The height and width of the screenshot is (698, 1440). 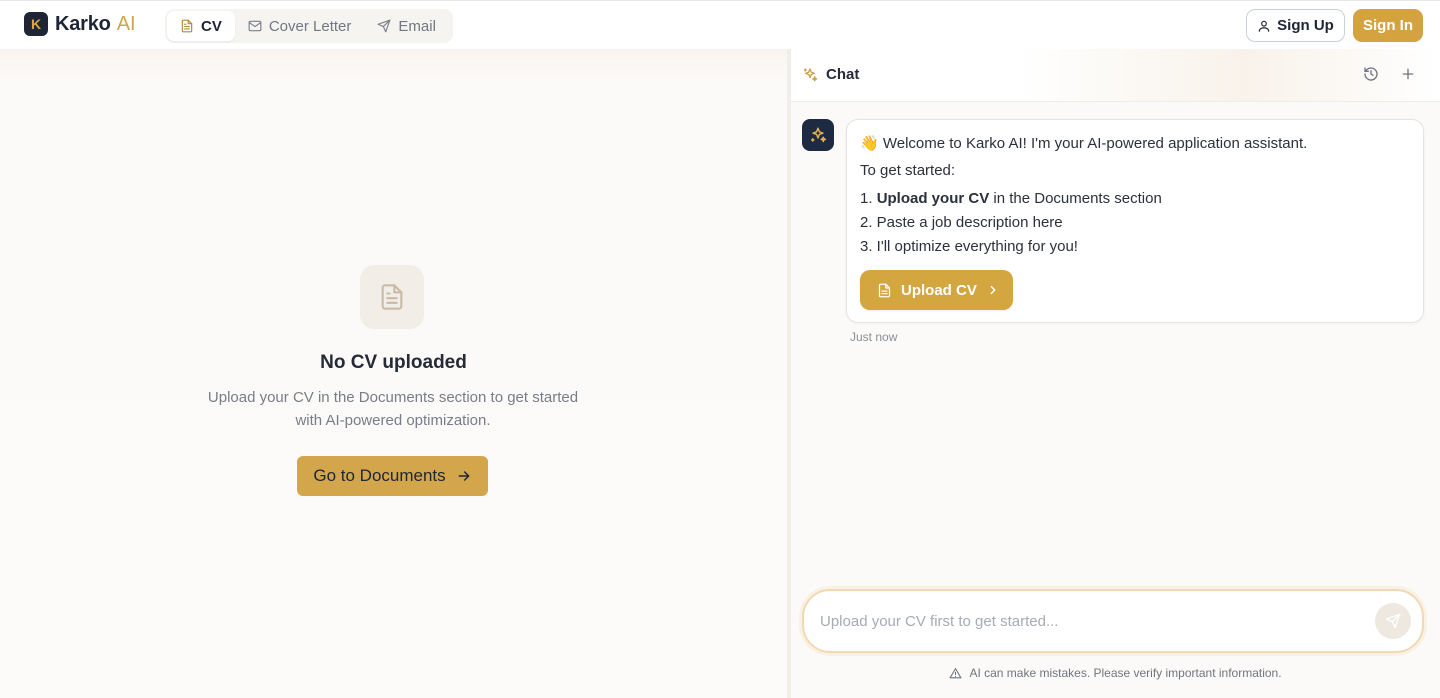 What do you see at coordinates (843, 74) in the screenshot?
I see `chat-title-label: Chat` at bounding box center [843, 74].